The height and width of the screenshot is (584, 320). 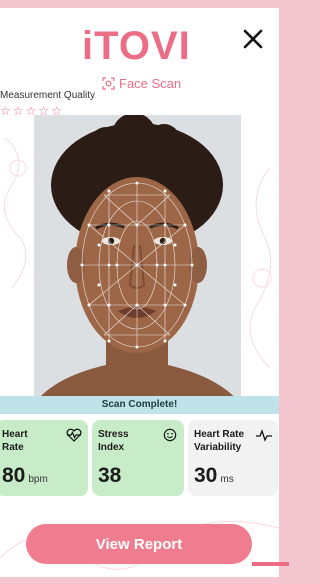 I want to click on close-icon, so click(x=253, y=39).